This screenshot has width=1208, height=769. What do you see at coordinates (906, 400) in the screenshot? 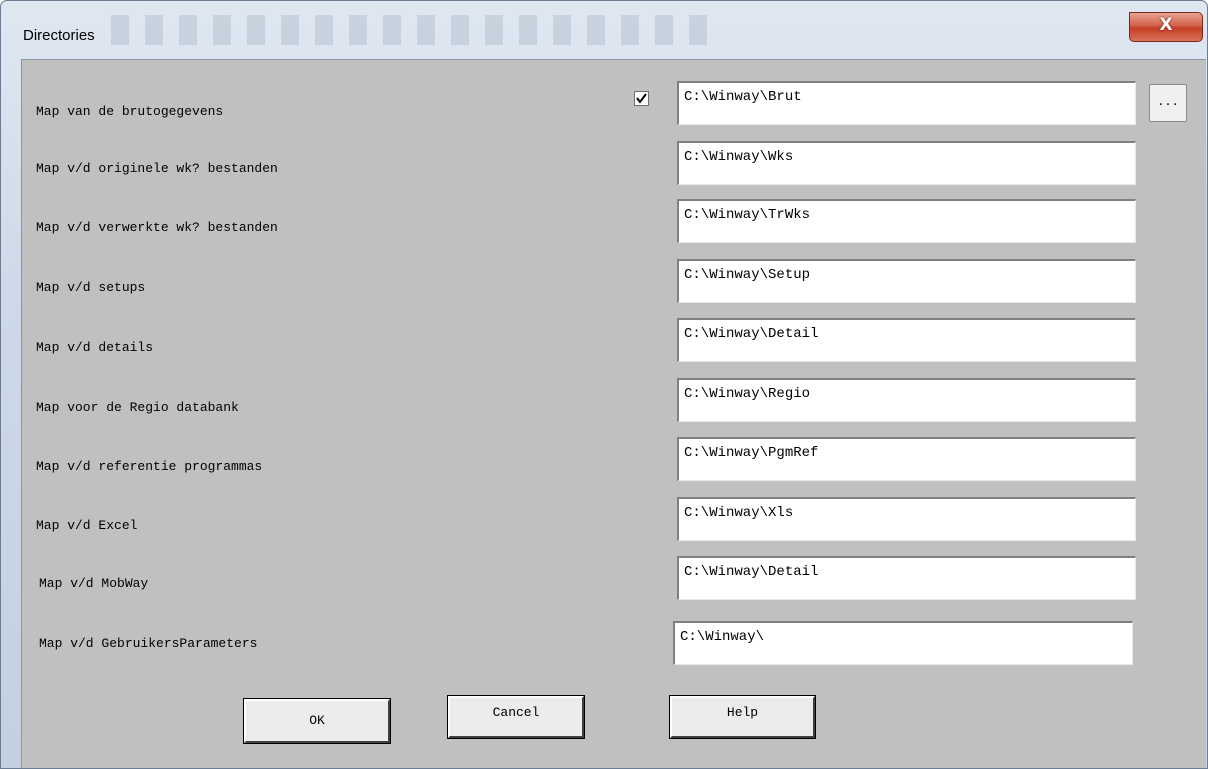
I see `regio-directory-input: C:\Winway\Regio` at bounding box center [906, 400].